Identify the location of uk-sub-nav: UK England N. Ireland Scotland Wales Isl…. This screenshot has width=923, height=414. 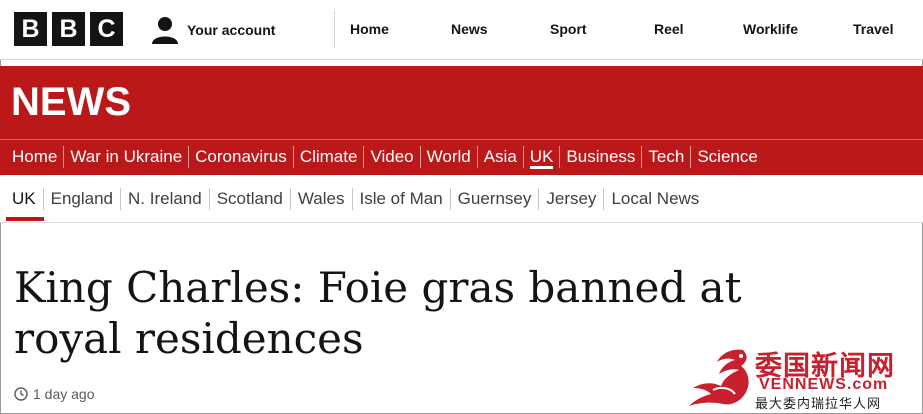
(355, 199).